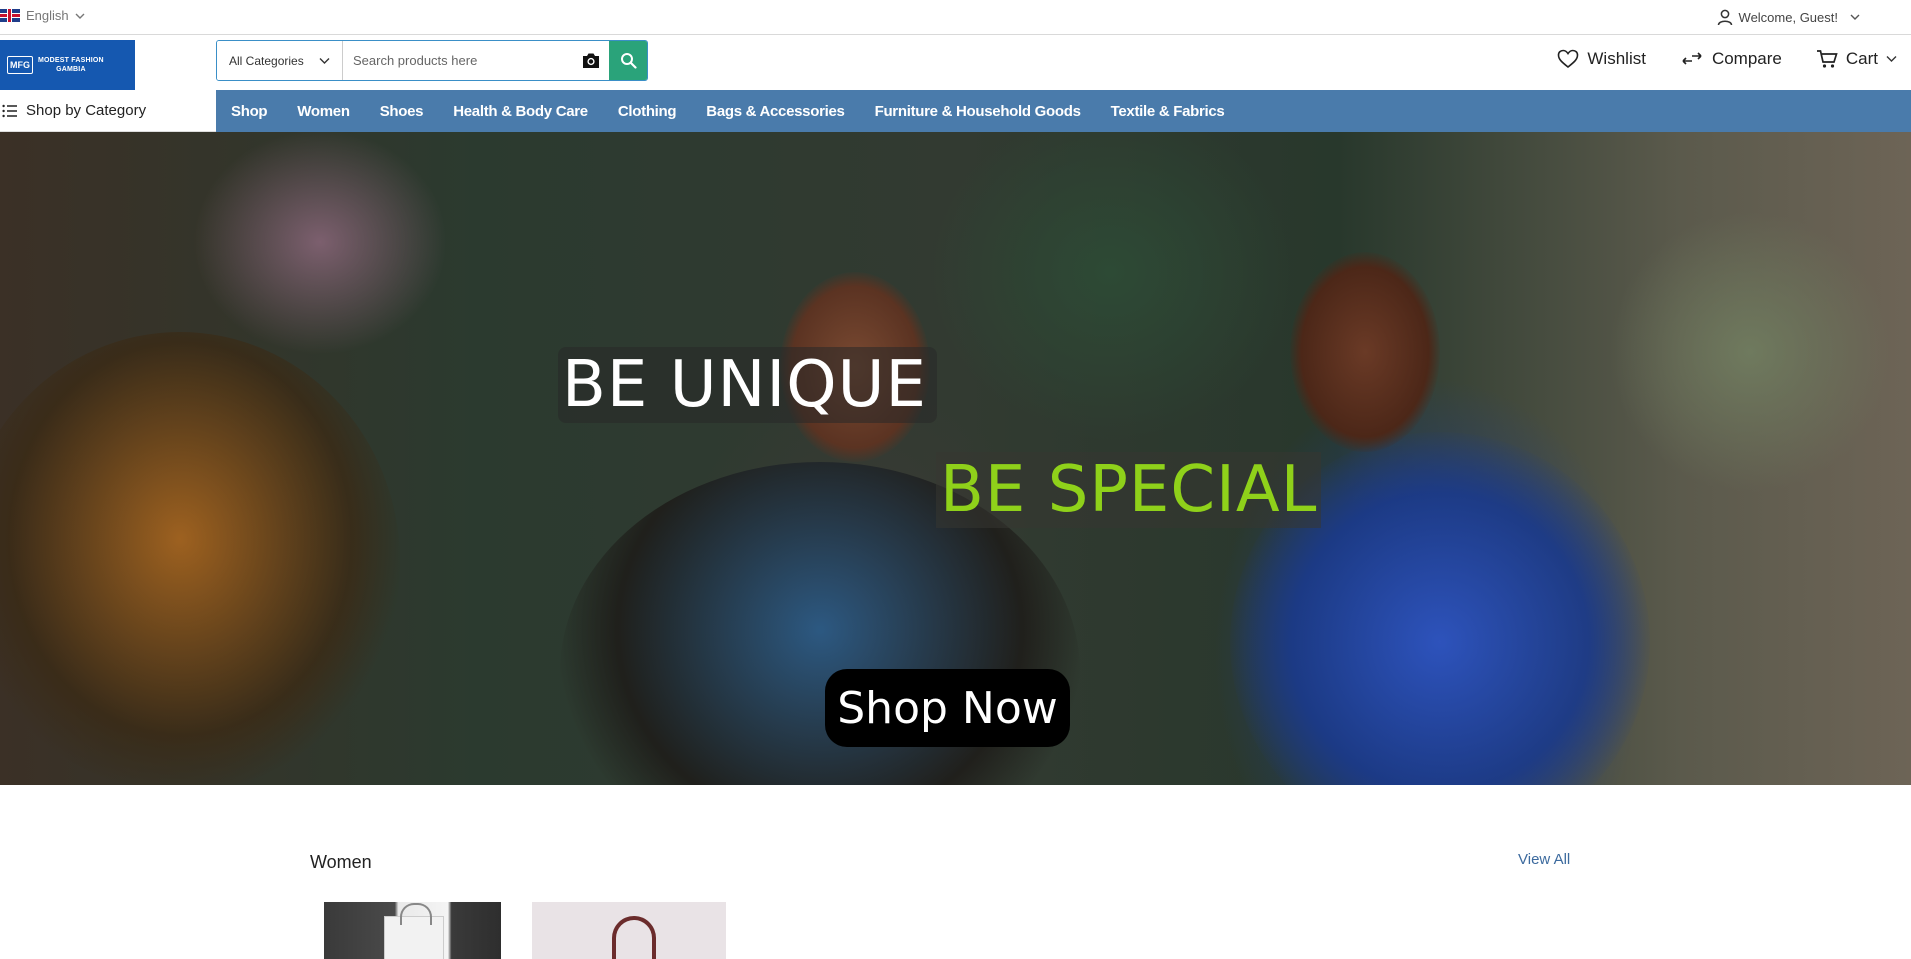 The width and height of the screenshot is (1911, 959). What do you see at coordinates (747, 385) in the screenshot?
I see `hero-headline-unique: BE UNIQUE` at bounding box center [747, 385].